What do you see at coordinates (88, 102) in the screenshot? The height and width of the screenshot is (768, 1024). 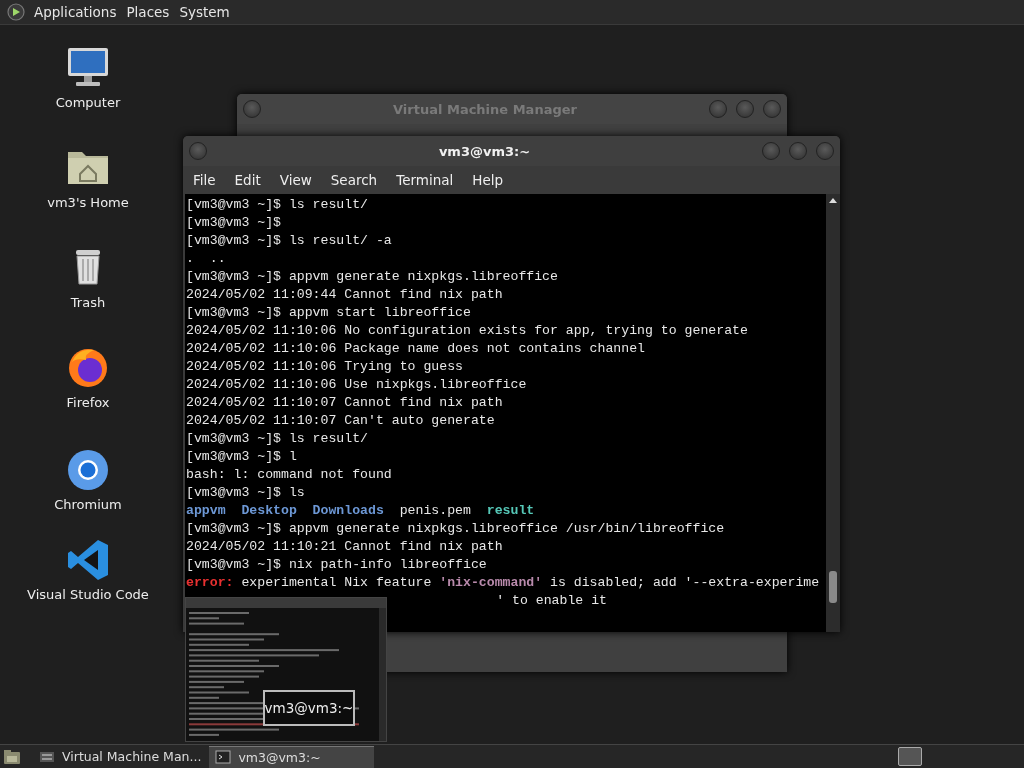 I see `desktop-icon-label: Computer` at bounding box center [88, 102].